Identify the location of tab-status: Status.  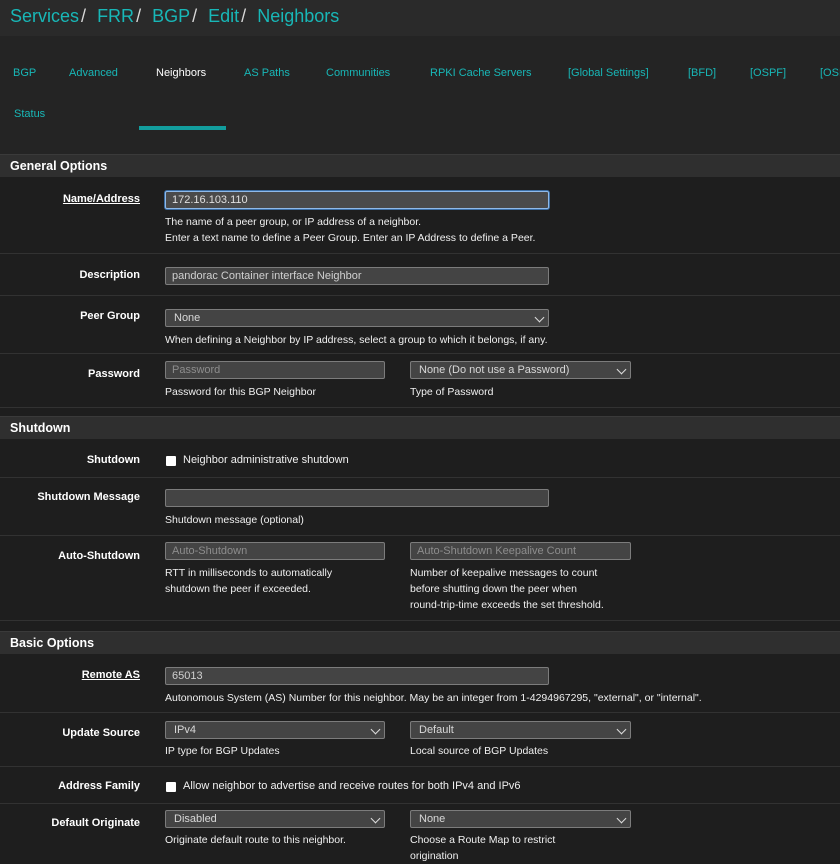
(29, 114).